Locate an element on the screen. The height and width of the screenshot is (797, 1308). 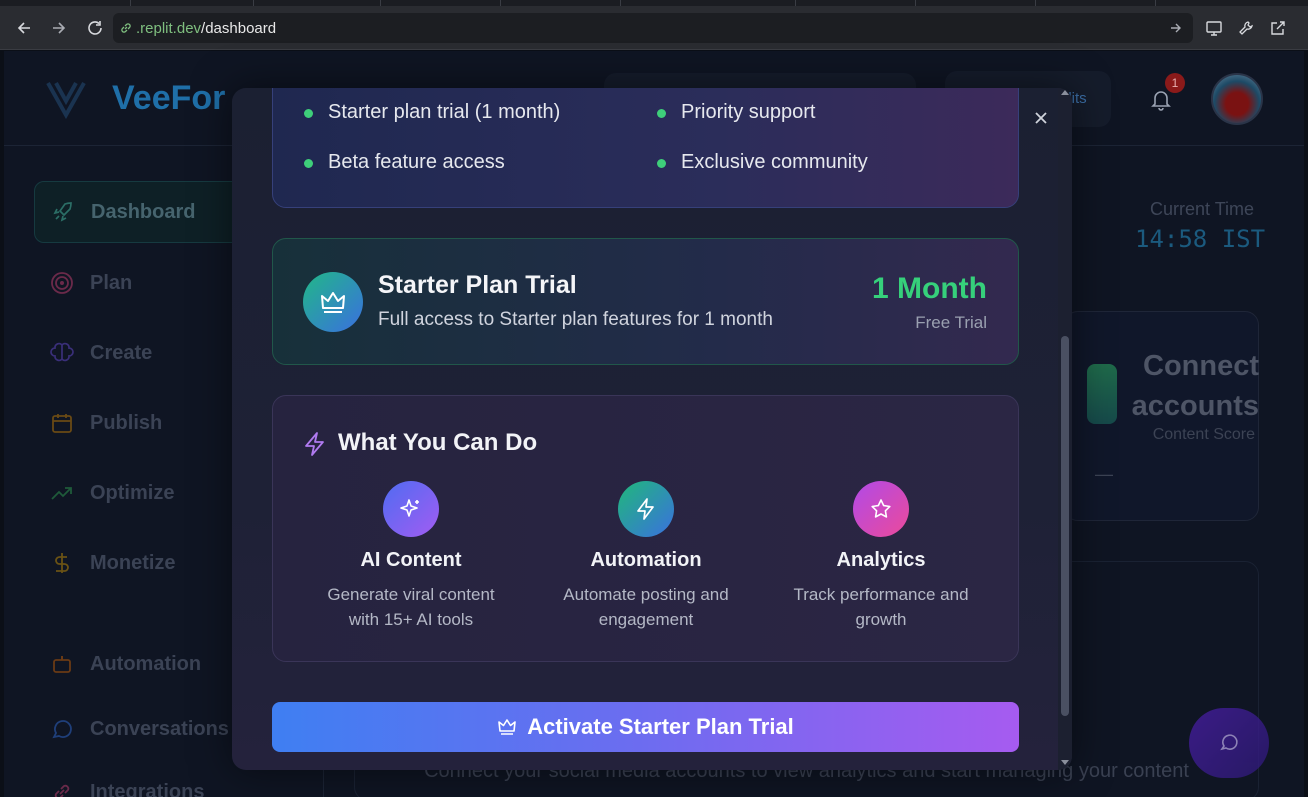
trial-duration: 1 Month is located at coordinates (929, 288).